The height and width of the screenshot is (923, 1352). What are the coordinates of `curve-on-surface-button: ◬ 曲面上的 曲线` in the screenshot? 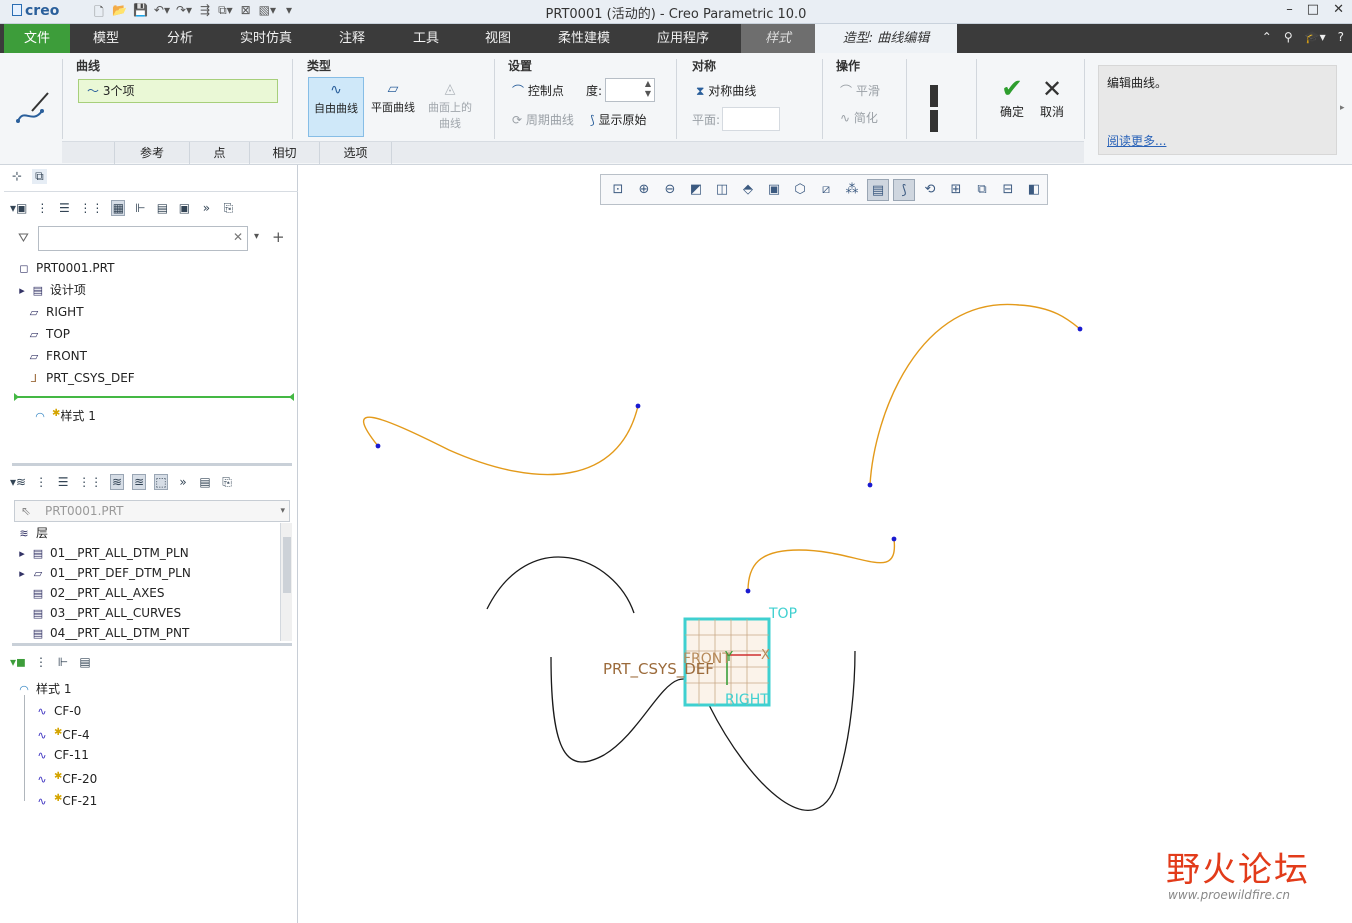 It's located at (450, 107).